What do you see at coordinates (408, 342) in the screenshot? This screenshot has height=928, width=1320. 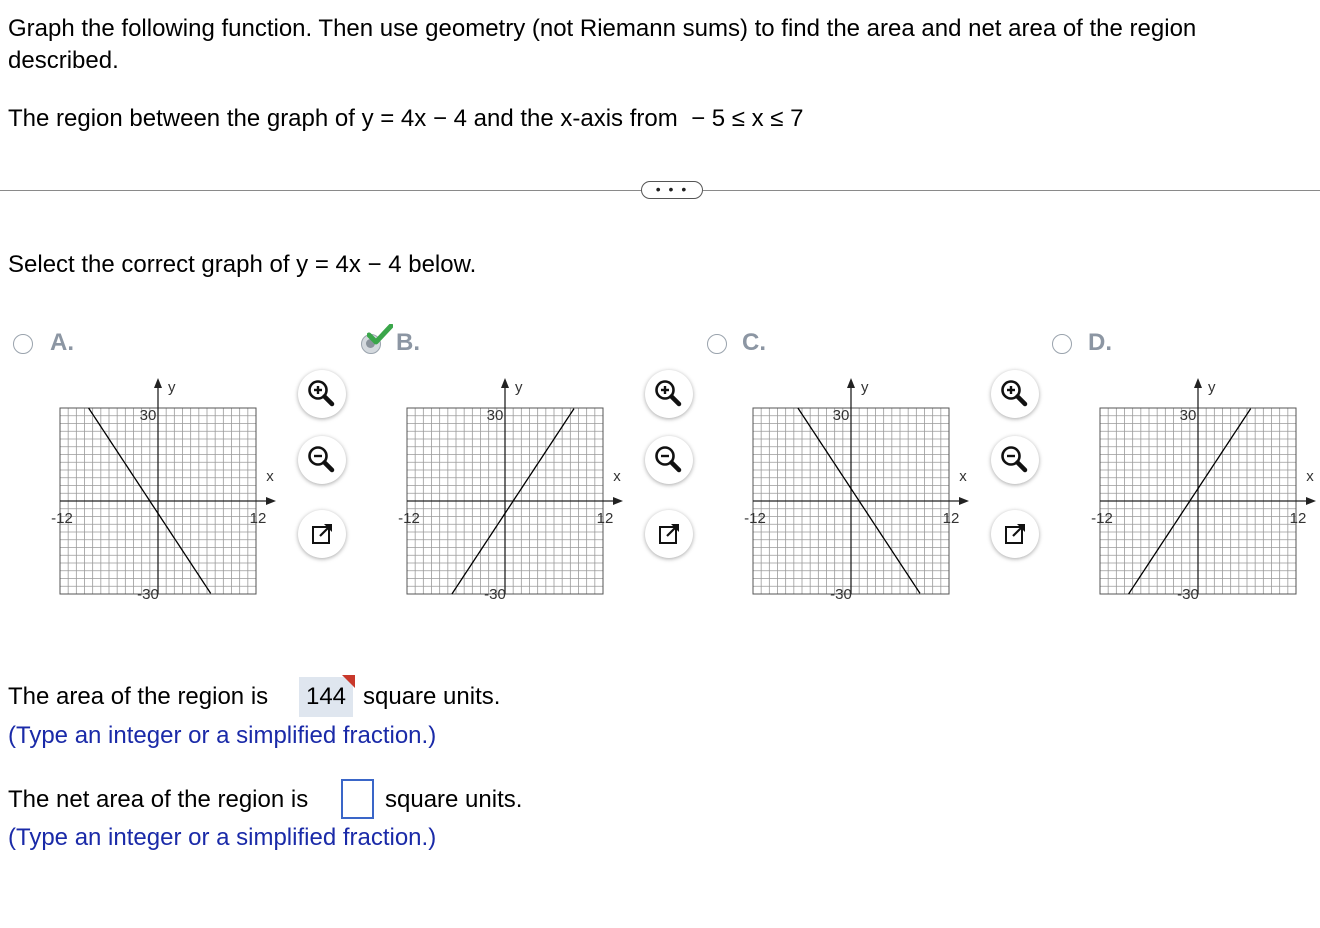 I see `option-b-label: B.` at bounding box center [408, 342].